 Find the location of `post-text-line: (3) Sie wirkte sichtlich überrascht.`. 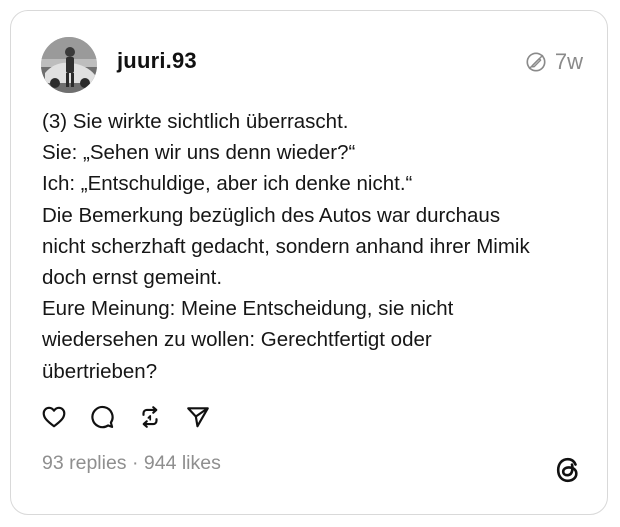

post-text-line: (3) Sie wirkte sichtlich überrascht. is located at coordinates (195, 121).